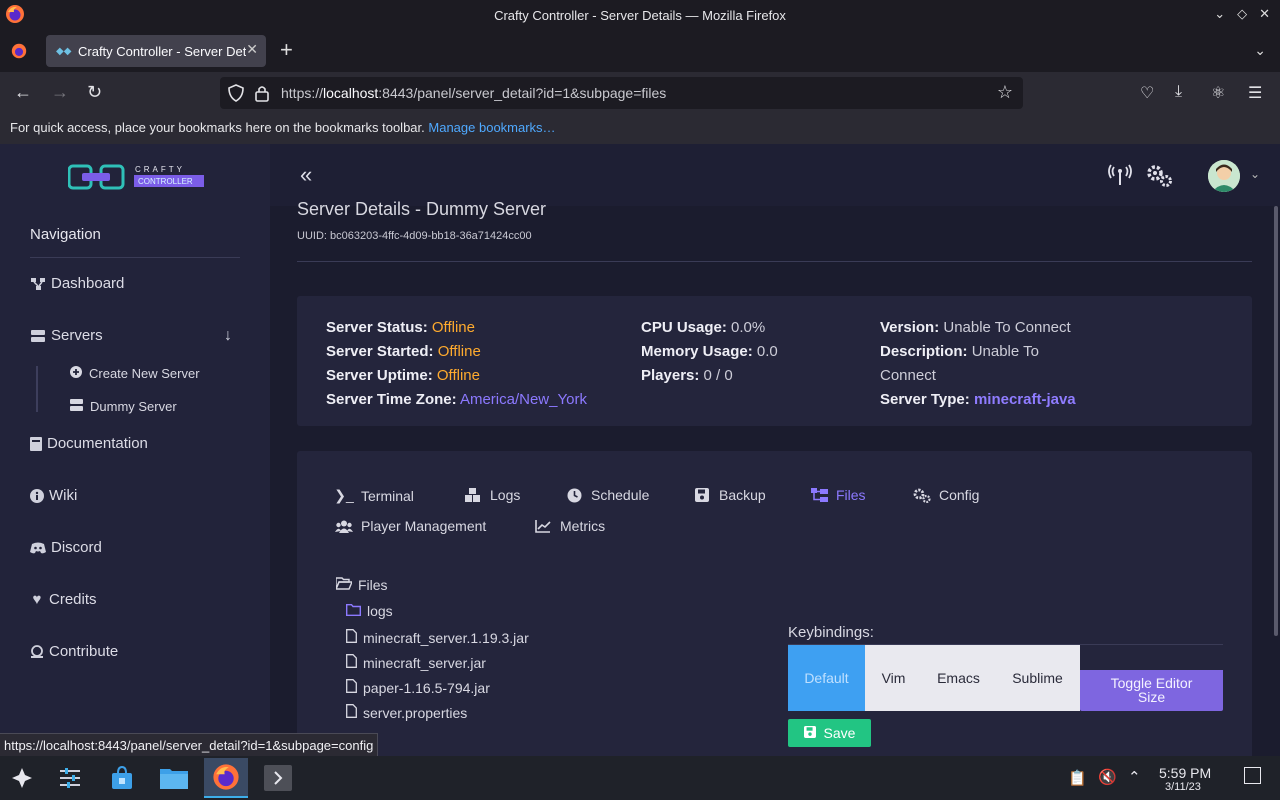  Describe the element at coordinates (697, 351) in the screenshot. I see `stat-label: Memory Usage:` at that location.